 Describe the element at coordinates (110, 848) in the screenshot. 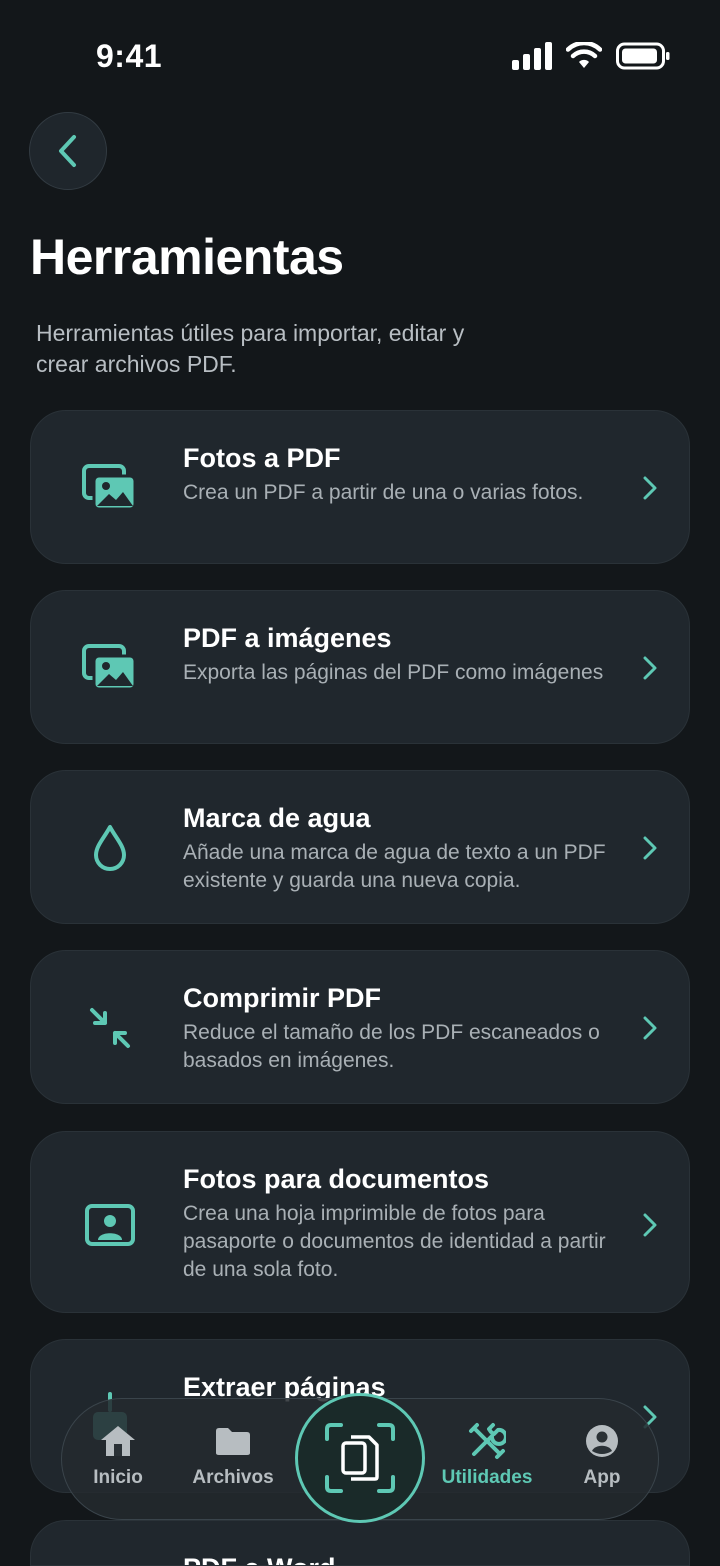

I see `water-drop-icon` at that location.